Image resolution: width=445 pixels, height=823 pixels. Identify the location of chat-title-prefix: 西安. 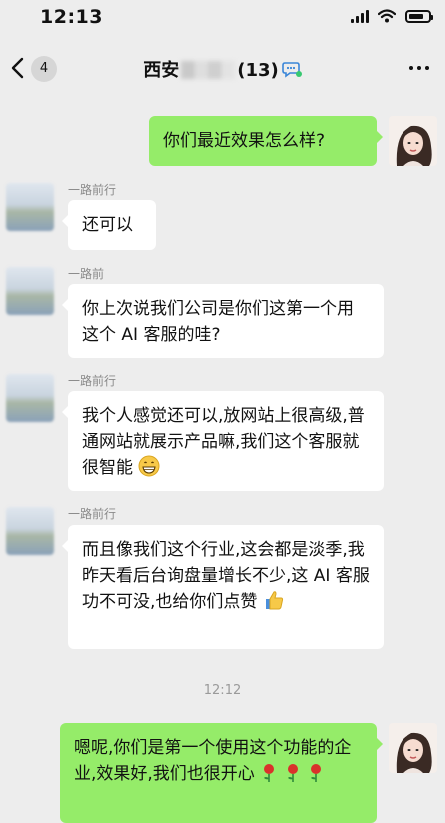
(161, 70).